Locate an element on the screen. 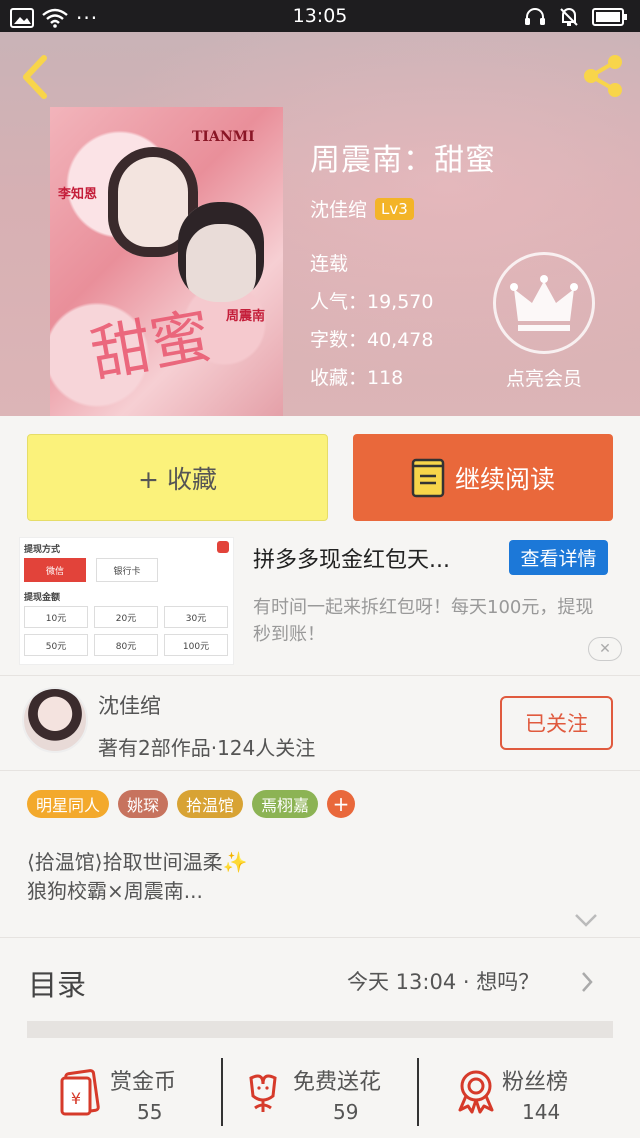 The image size is (640, 1138). book-author: 沈佳绾 Lv3 is located at coordinates (362, 208).